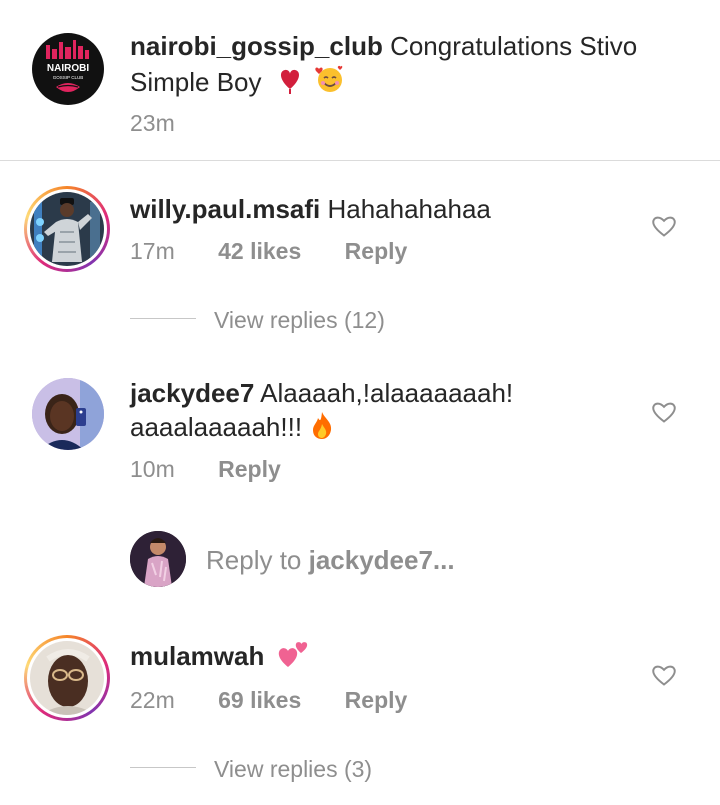  What do you see at coordinates (225, 209) in the screenshot?
I see `comment-1-username: willy.paul.msafi` at bounding box center [225, 209].